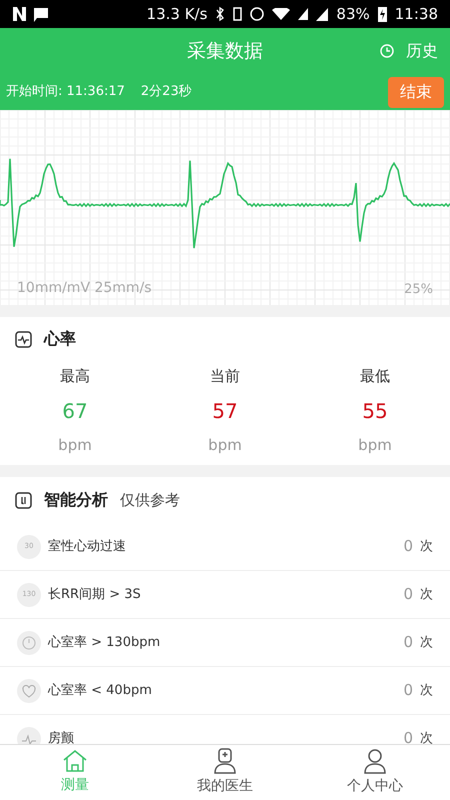  Describe the element at coordinates (75, 376) in the screenshot. I see `stat-label: 最高` at that location.